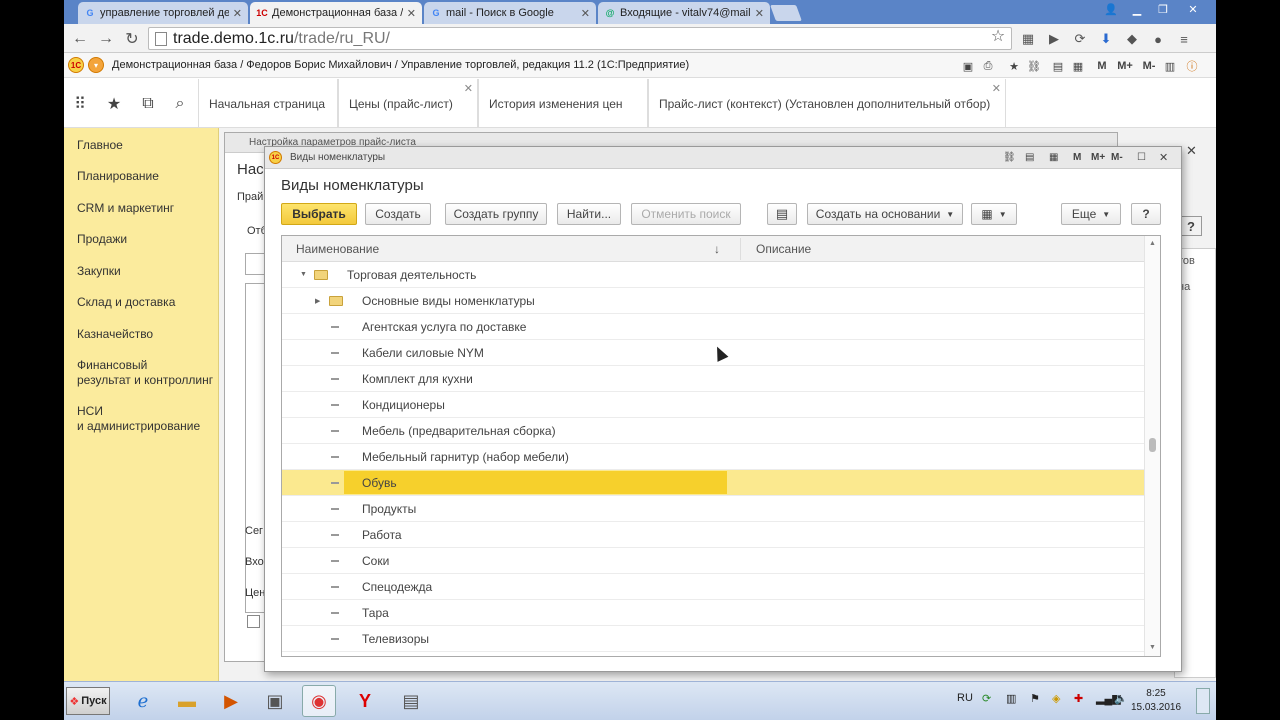  What do you see at coordinates (782, 214) in the screenshot?
I see `list-settings-icon: ▤` at bounding box center [782, 214].